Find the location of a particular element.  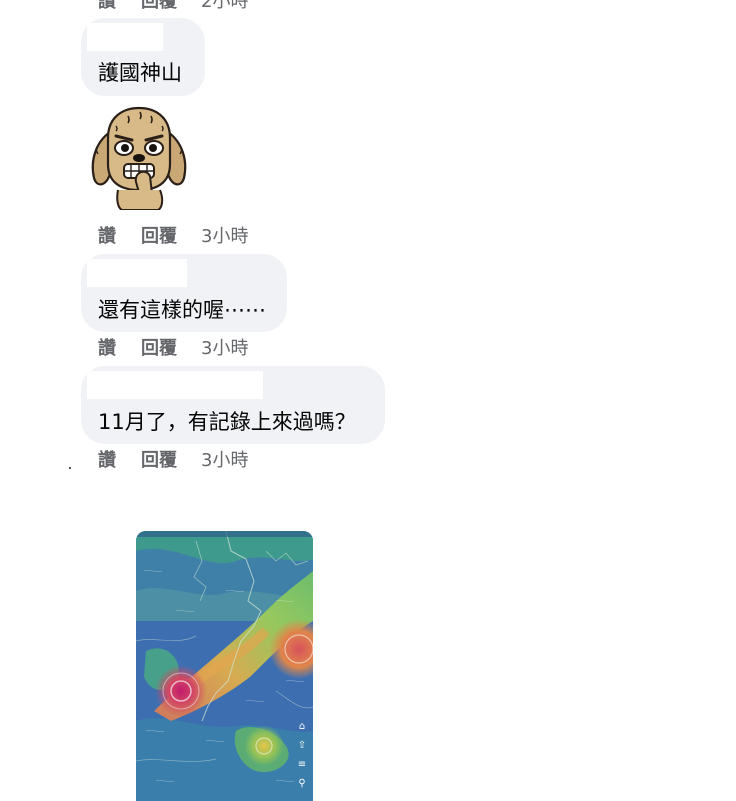

comment-text: 還有這樣的喔⋯⋯ is located at coordinates (182, 310).